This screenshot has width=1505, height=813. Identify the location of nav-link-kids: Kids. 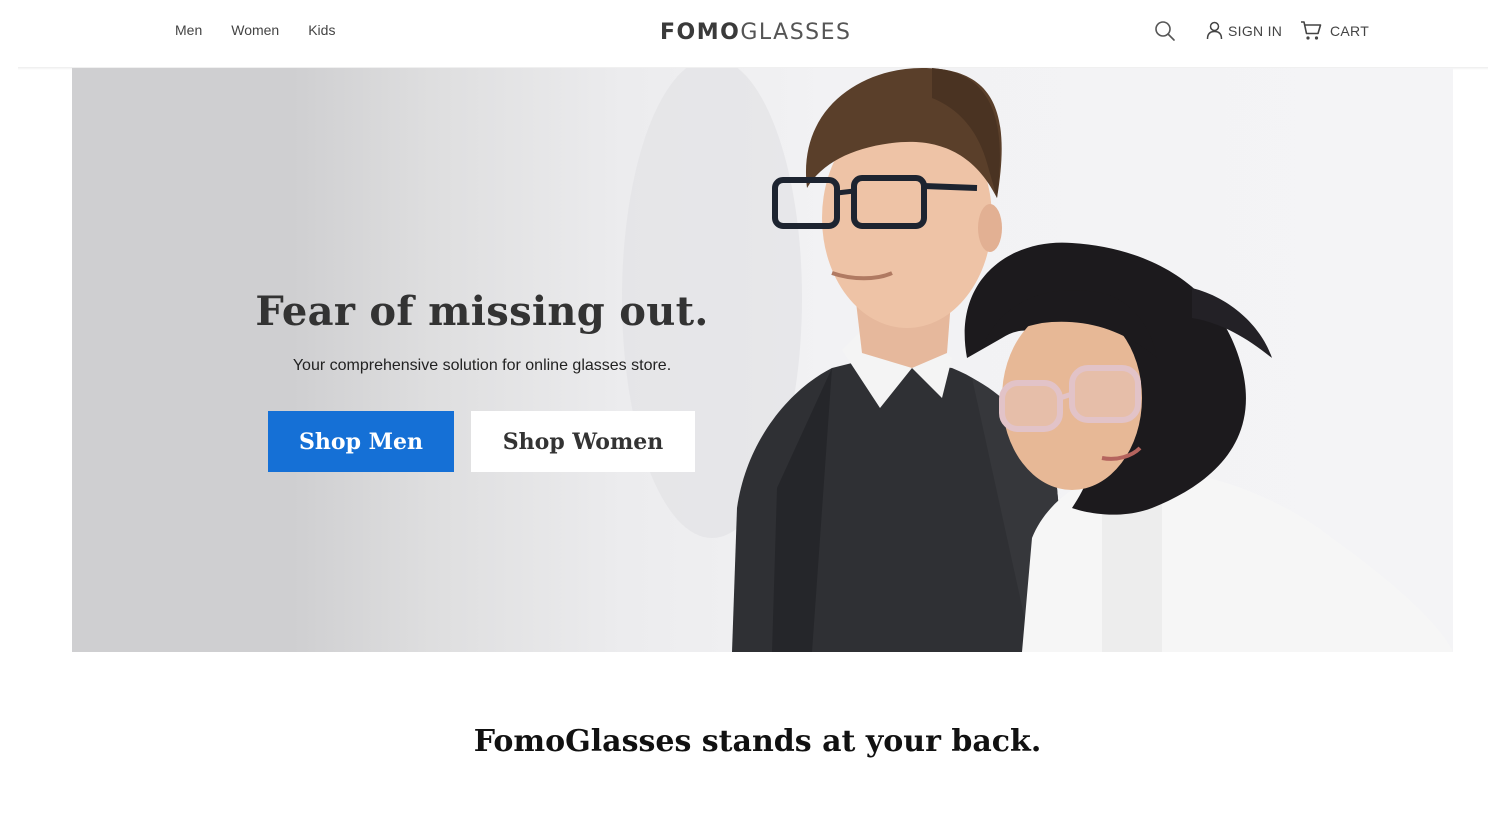
(321, 30).